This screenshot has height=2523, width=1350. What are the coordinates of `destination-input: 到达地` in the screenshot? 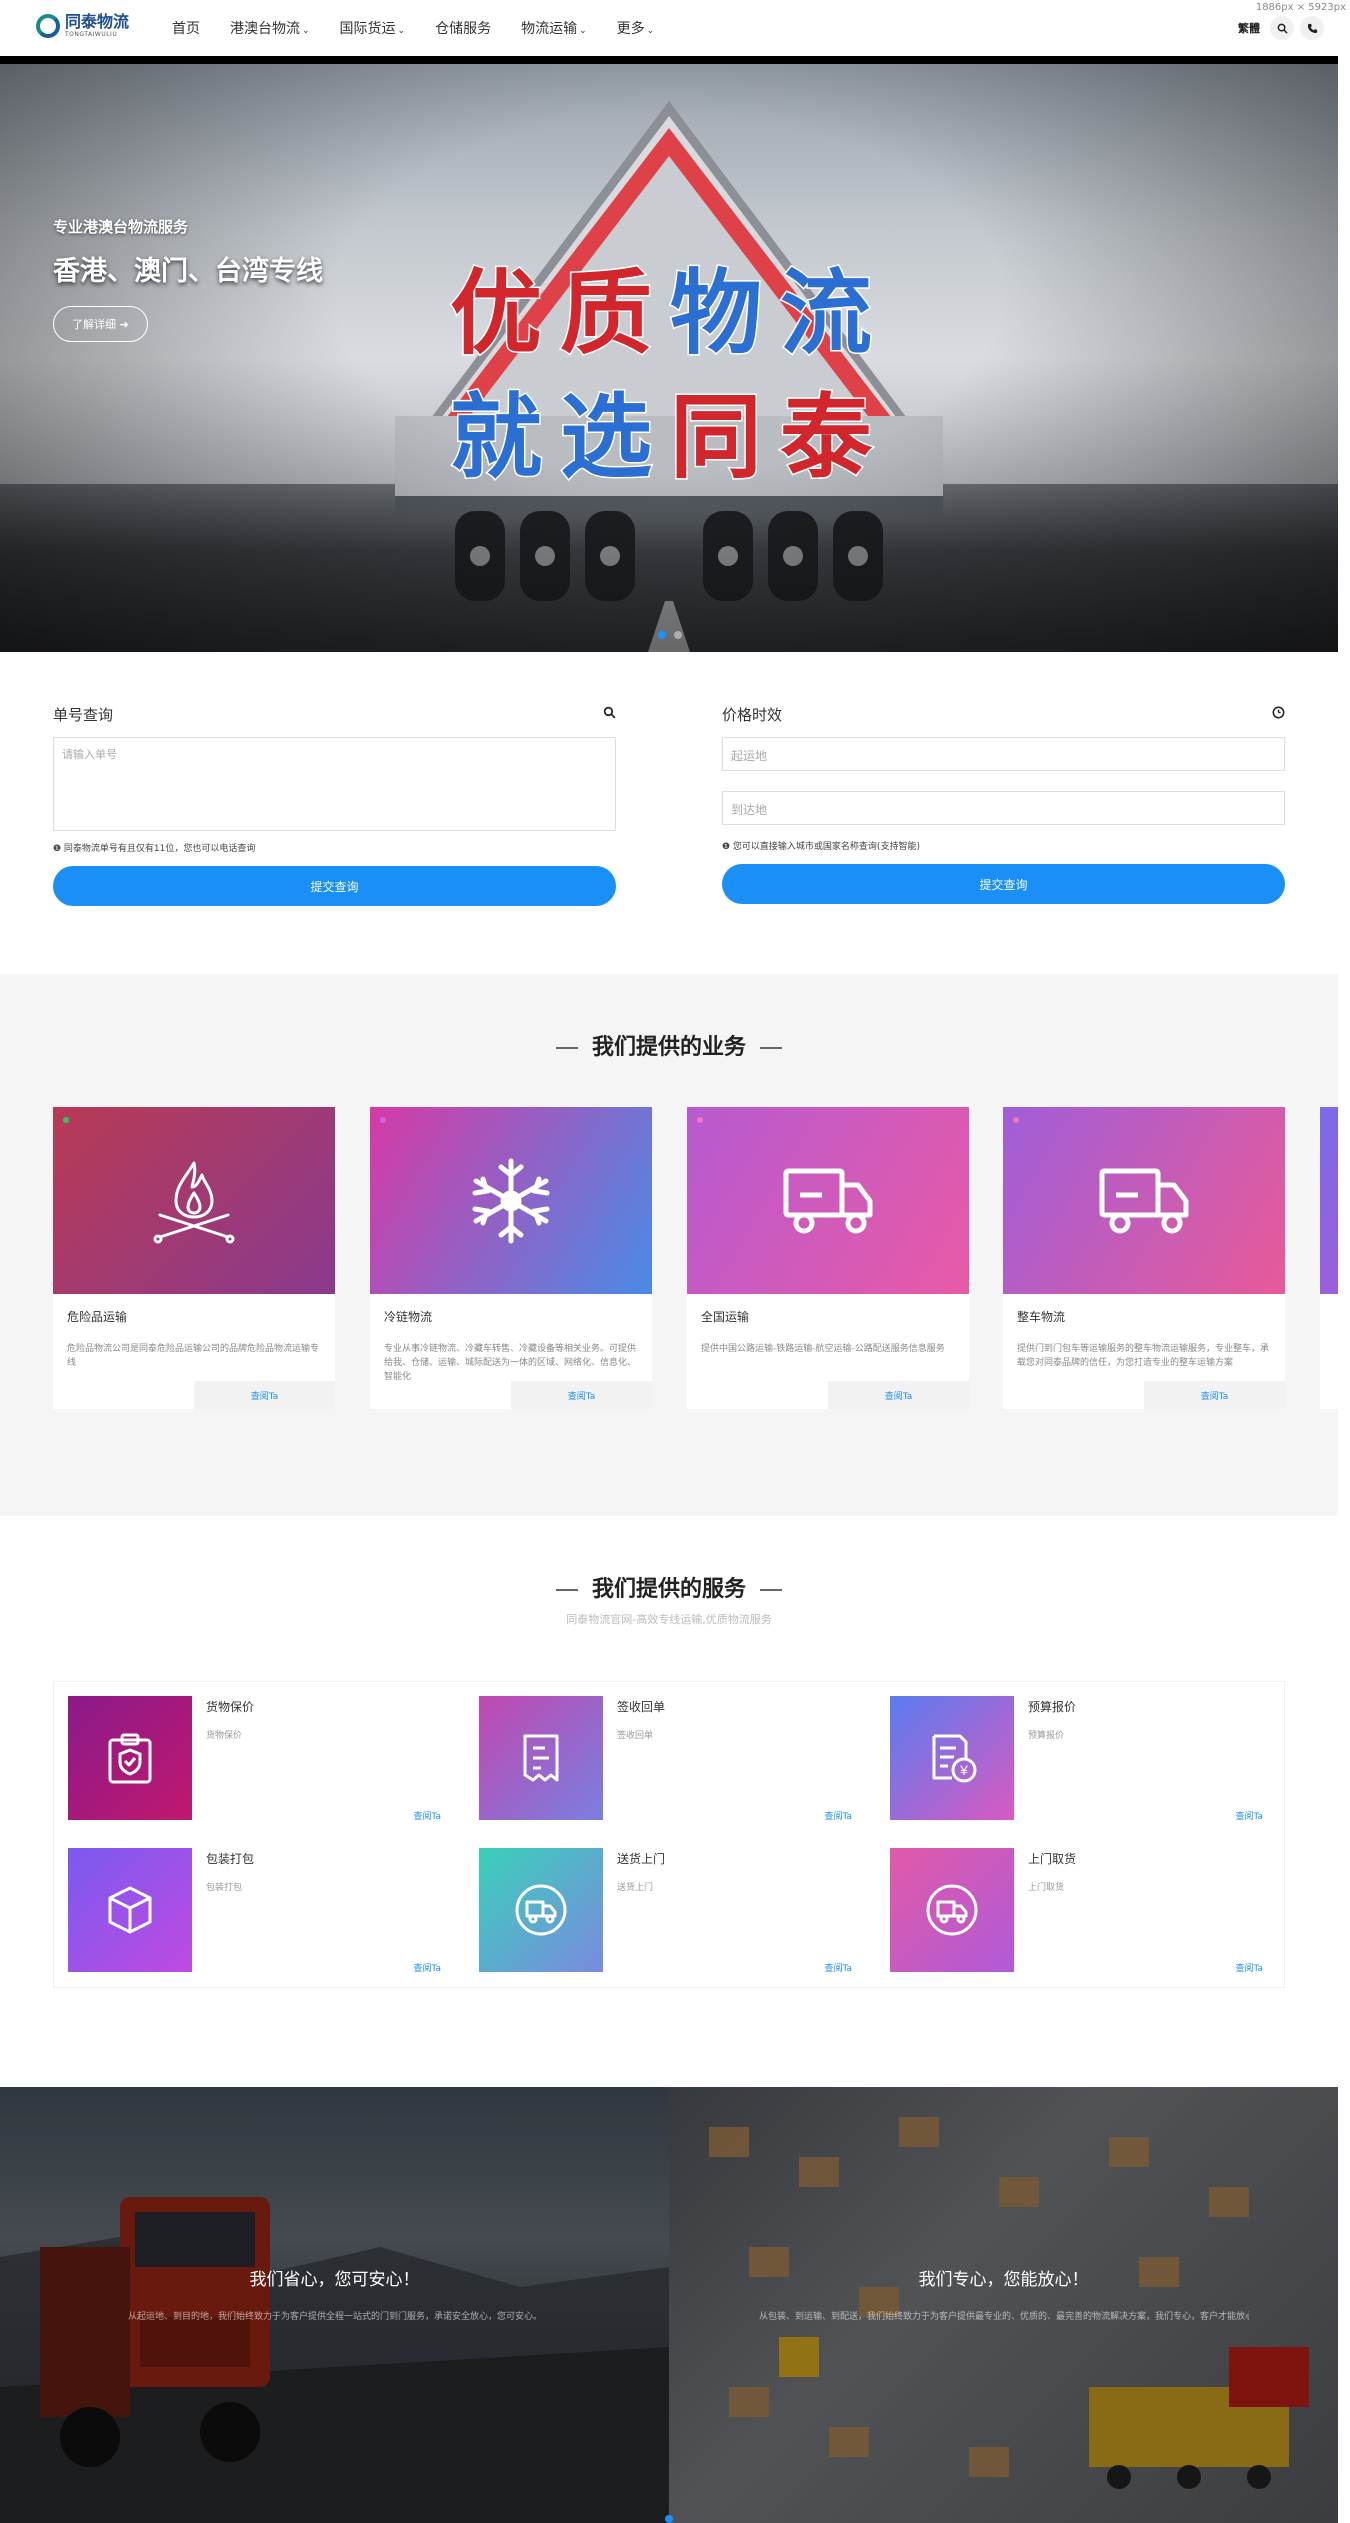 It's located at (1003, 808).